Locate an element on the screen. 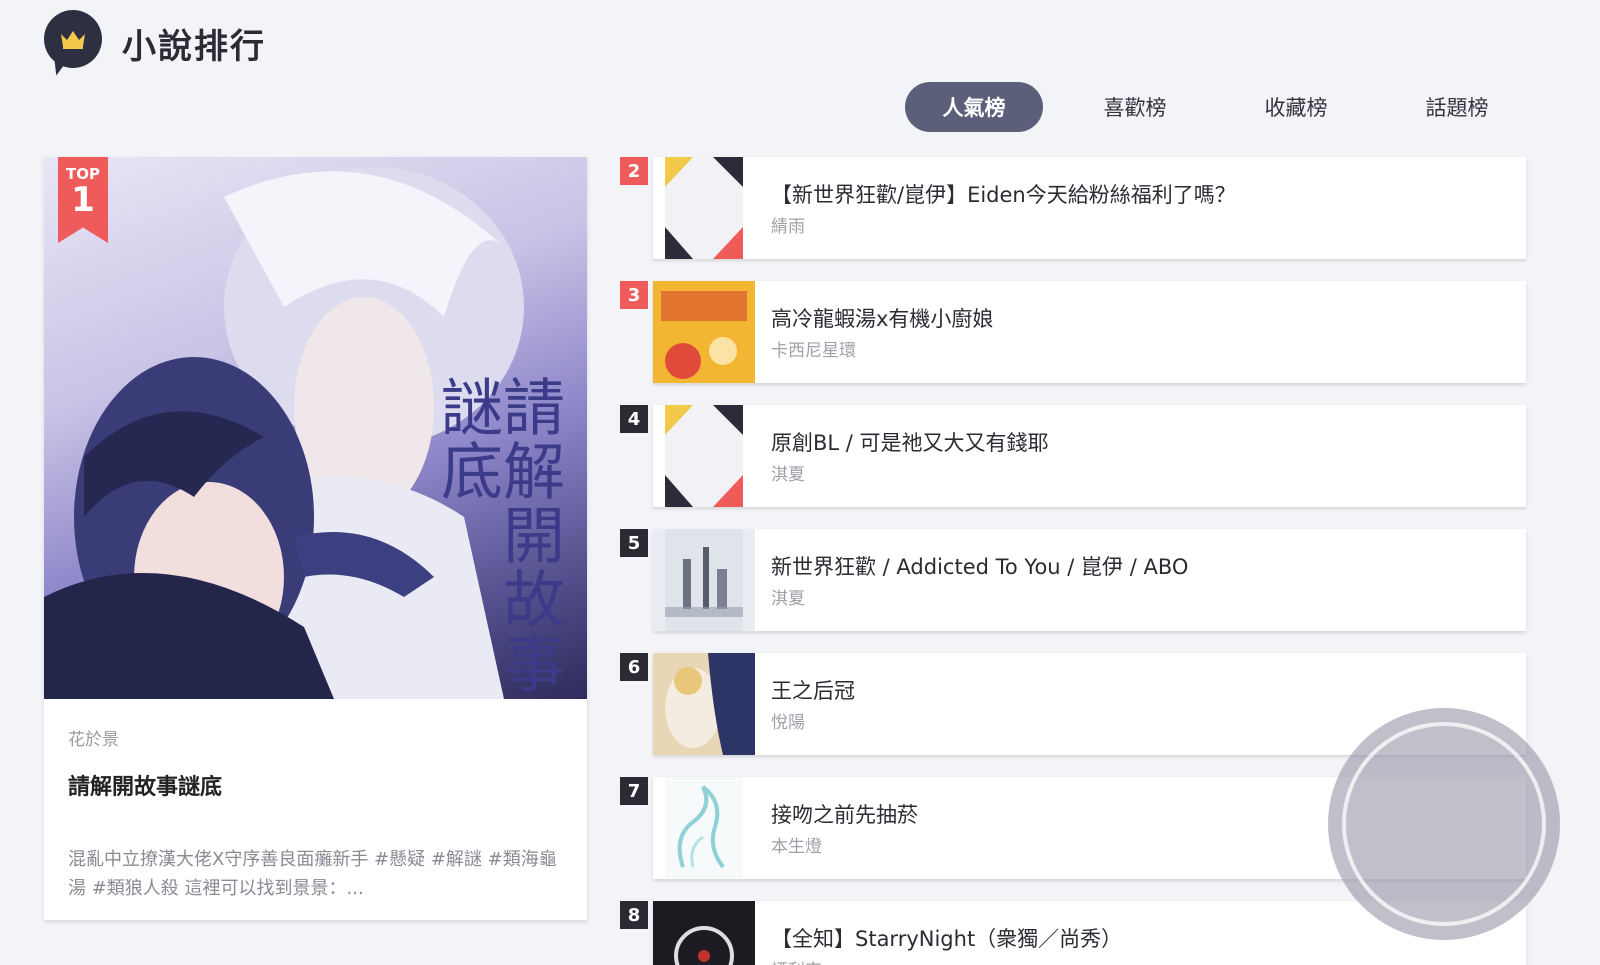  page-header: 小說排行 is located at coordinates (155, 44).